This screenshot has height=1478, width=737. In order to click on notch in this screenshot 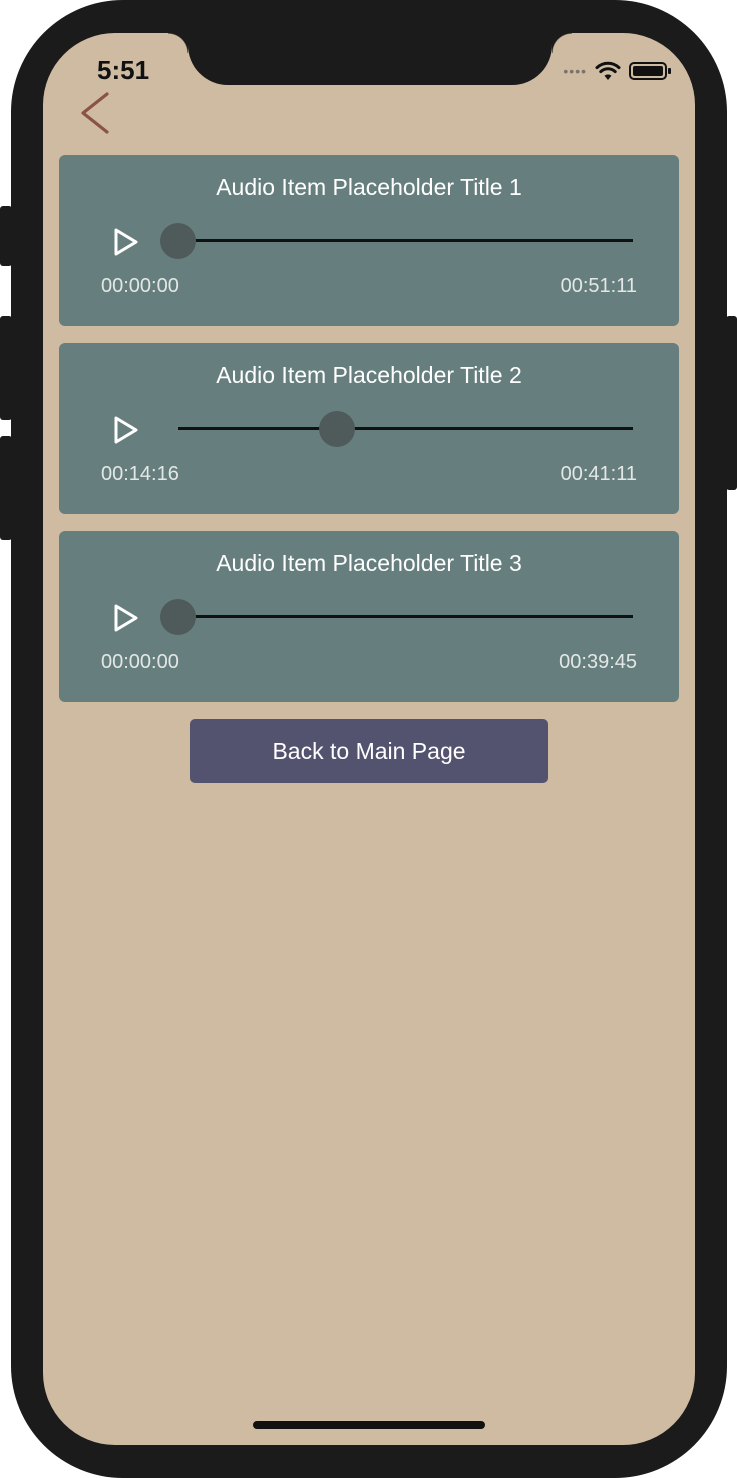, I will do `click(370, 59)`.